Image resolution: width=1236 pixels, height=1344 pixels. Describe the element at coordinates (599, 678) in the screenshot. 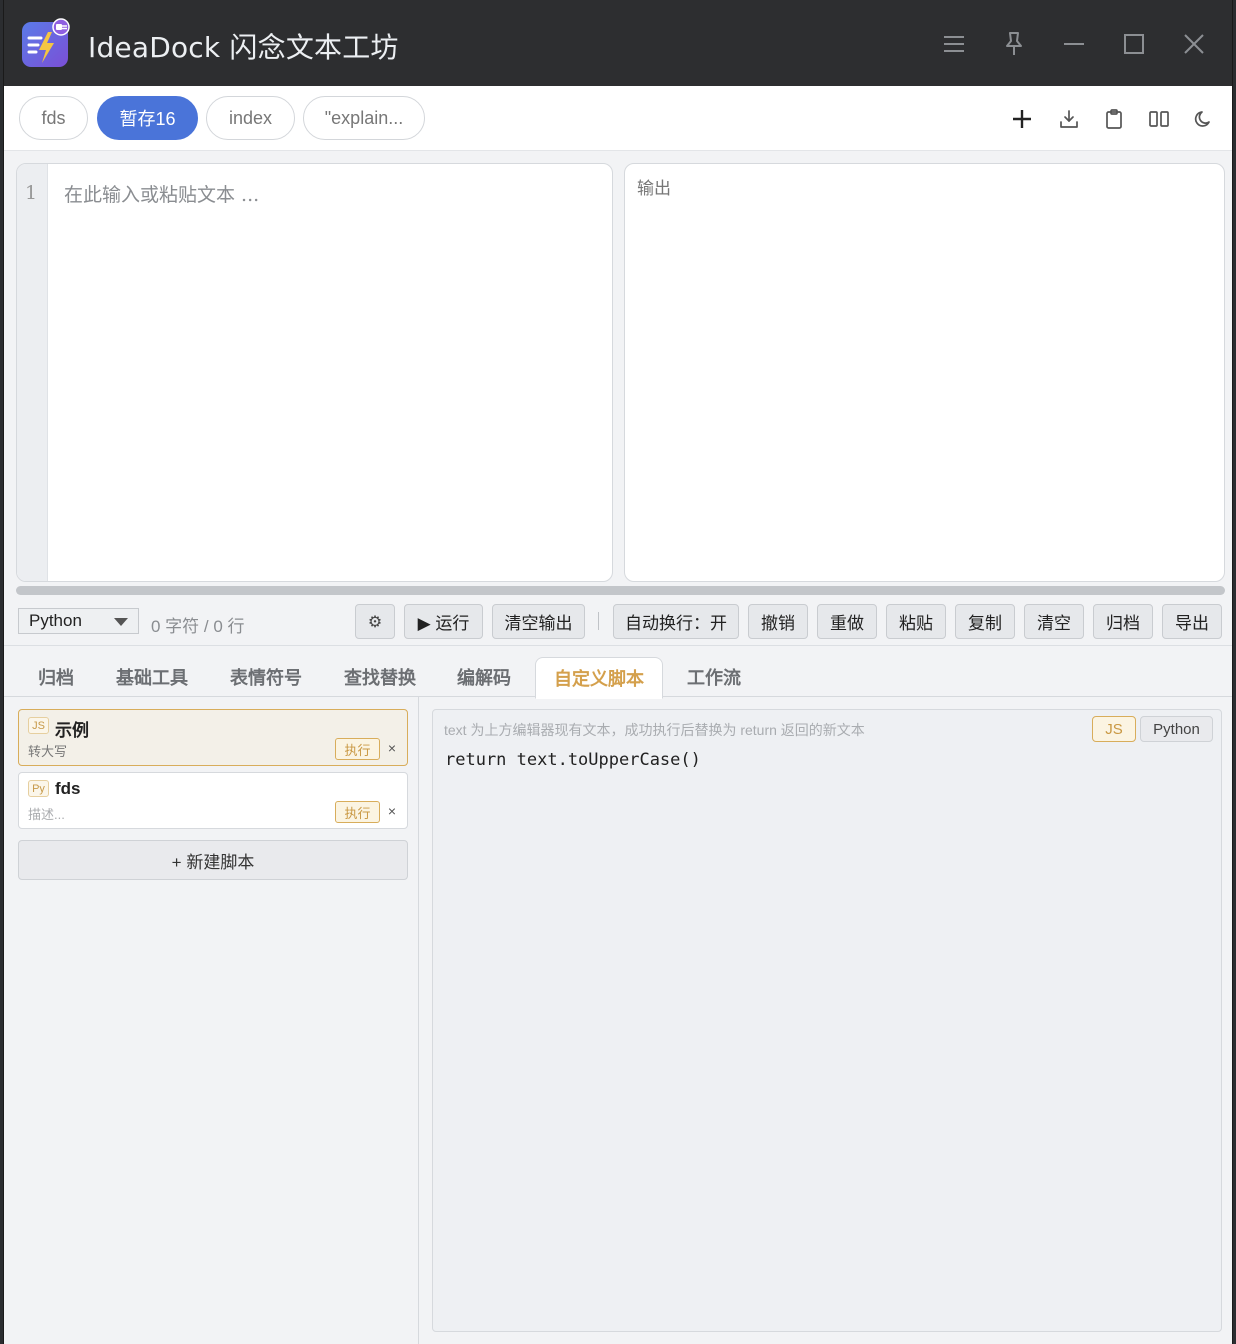

I see `tab-custom-scripts: 自定义脚本` at that location.